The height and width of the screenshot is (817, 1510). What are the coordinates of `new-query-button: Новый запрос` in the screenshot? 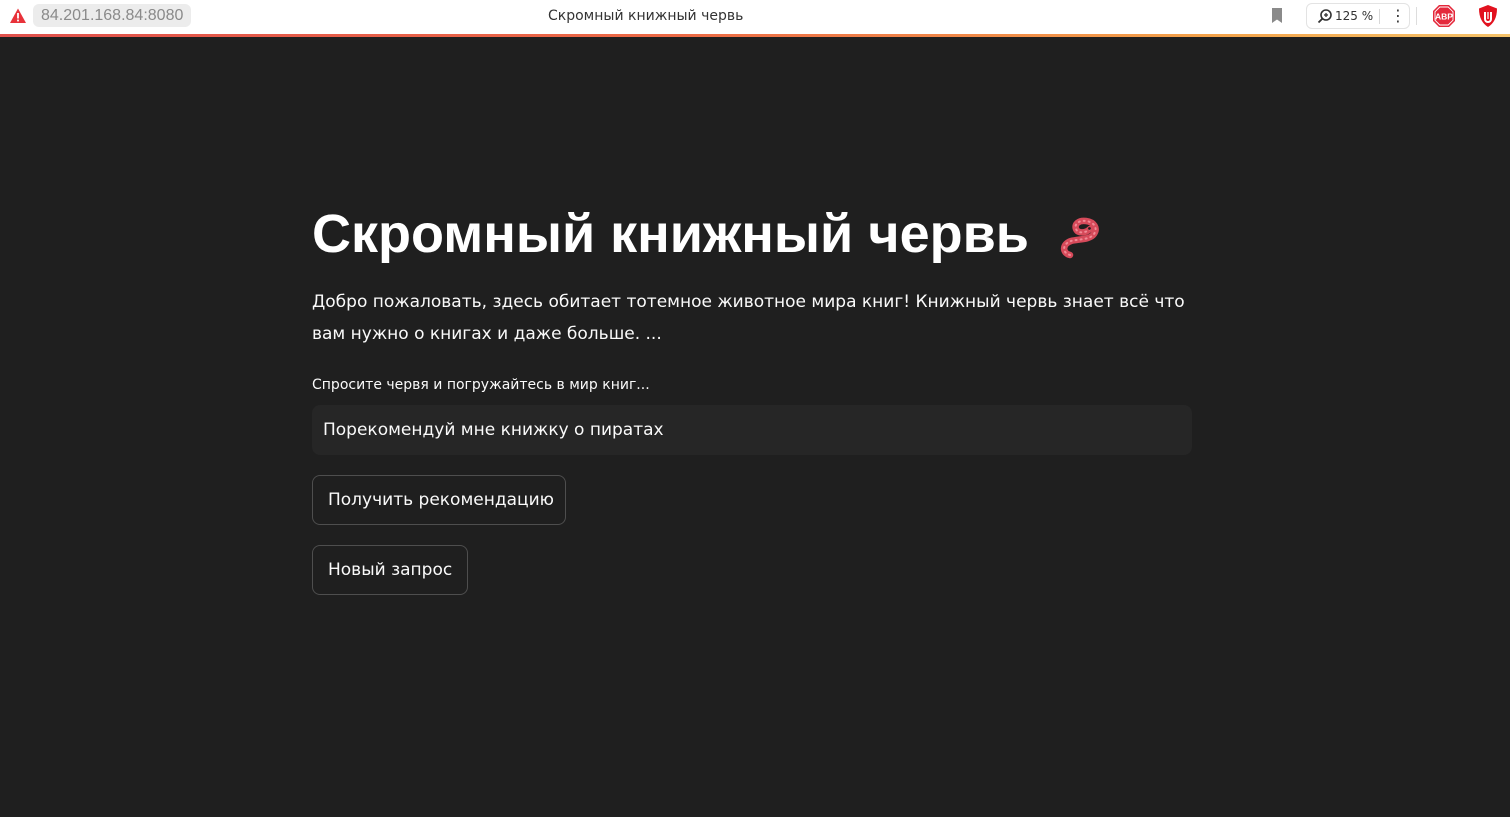 It's located at (390, 570).